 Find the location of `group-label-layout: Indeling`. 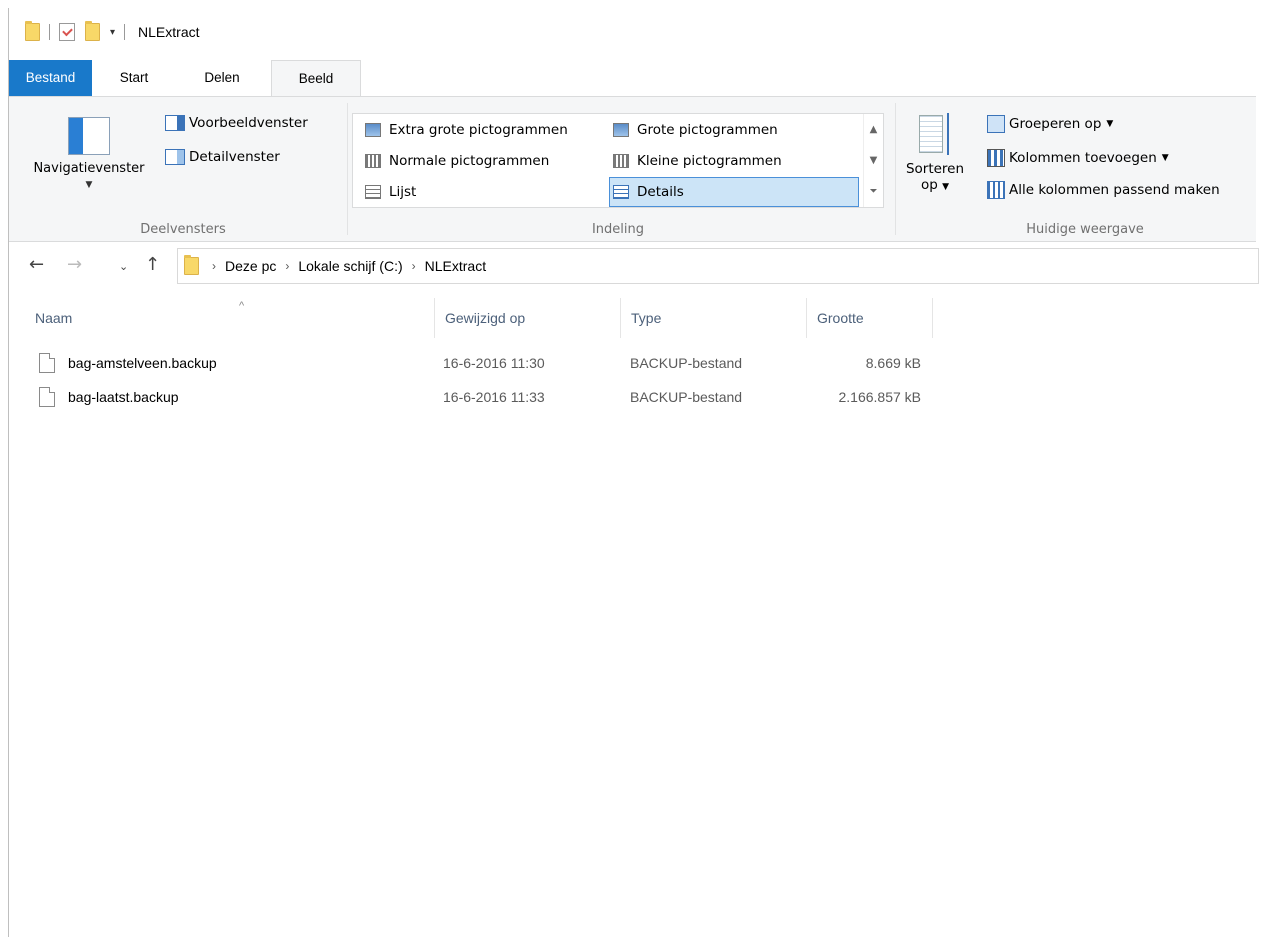

group-label-layout: Indeling is located at coordinates (618, 229).